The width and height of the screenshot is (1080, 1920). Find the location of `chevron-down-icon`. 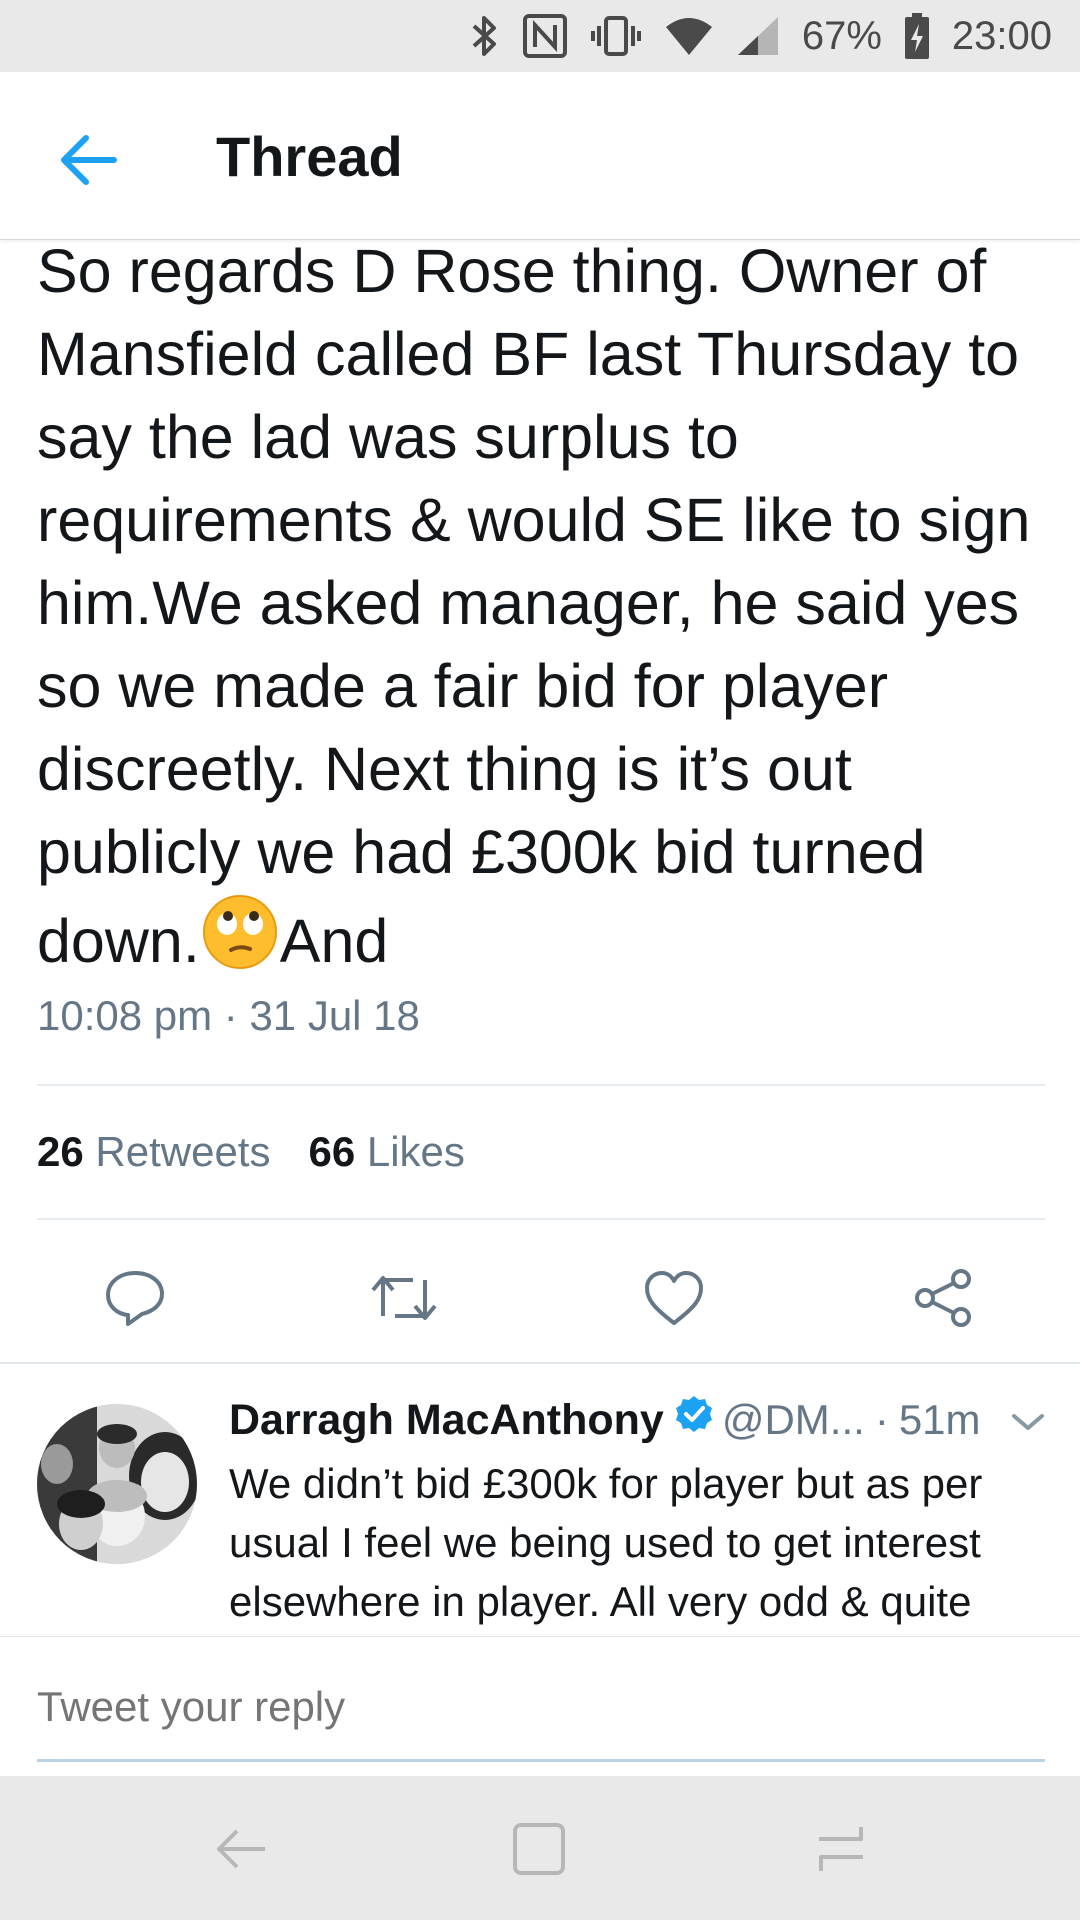

chevron-down-icon is located at coordinates (1028, 1426).